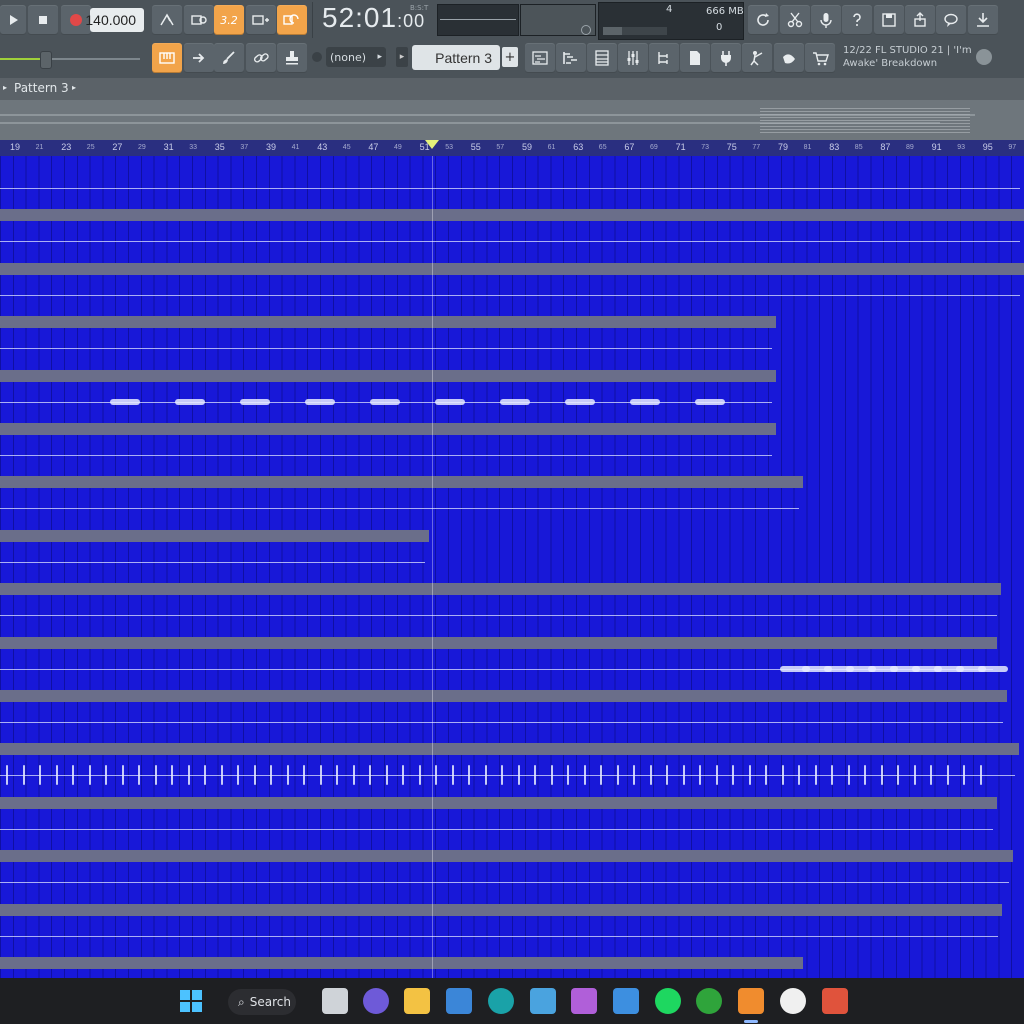  Describe the element at coordinates (633, 58) in the screenshot. I see `mixer-button` at that location.